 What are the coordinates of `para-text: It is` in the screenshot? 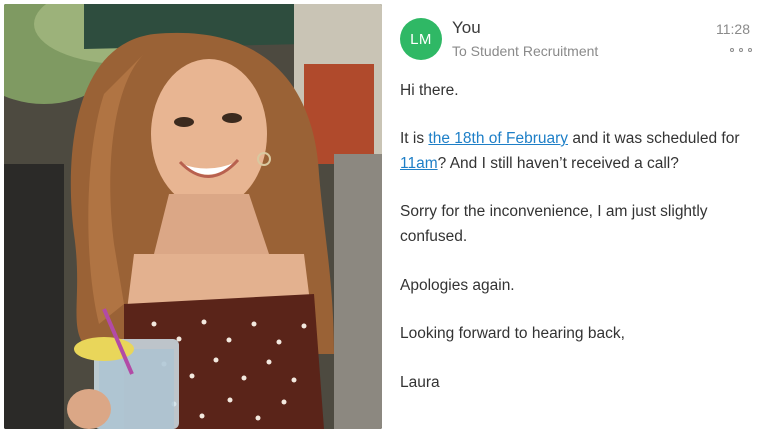 It's located at (414, 138).